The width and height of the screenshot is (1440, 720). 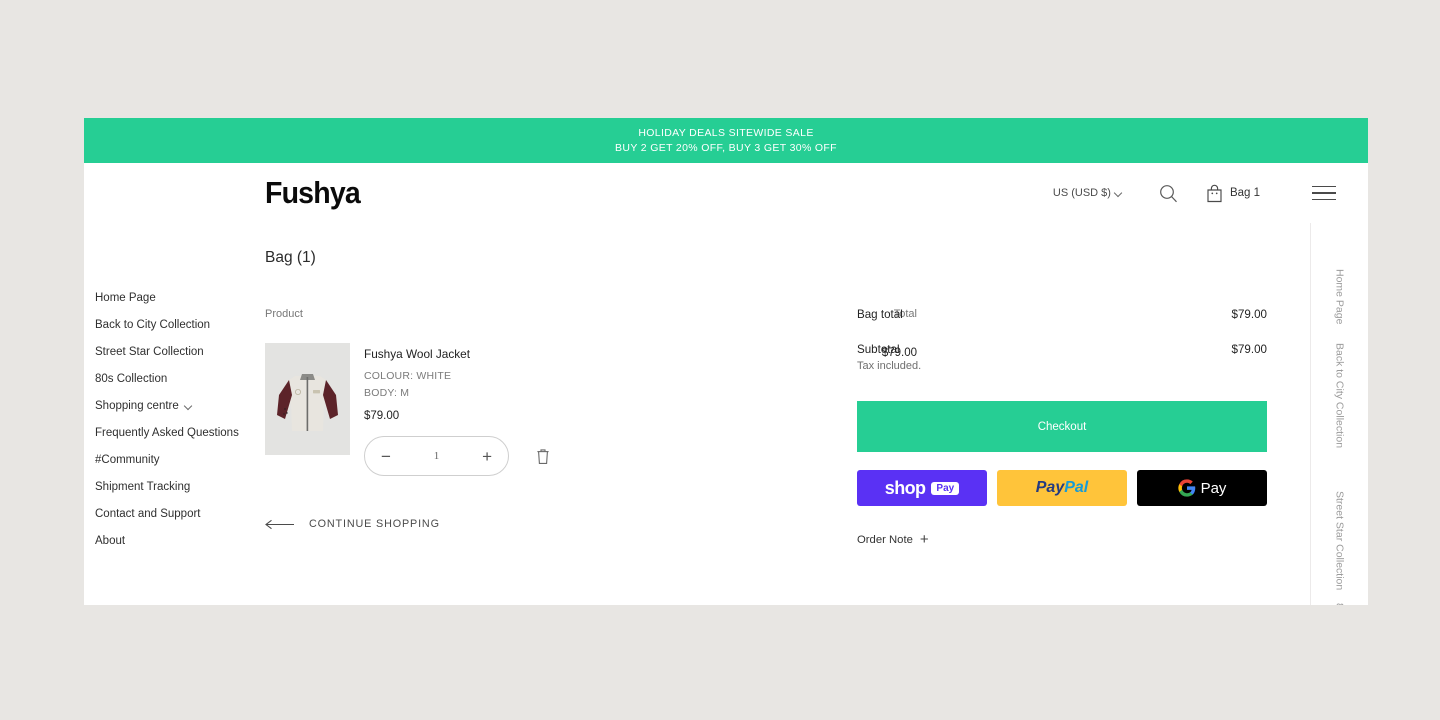 I want to click on variant-colour: COLOUR: WHITE, so click(x=408, y=376).